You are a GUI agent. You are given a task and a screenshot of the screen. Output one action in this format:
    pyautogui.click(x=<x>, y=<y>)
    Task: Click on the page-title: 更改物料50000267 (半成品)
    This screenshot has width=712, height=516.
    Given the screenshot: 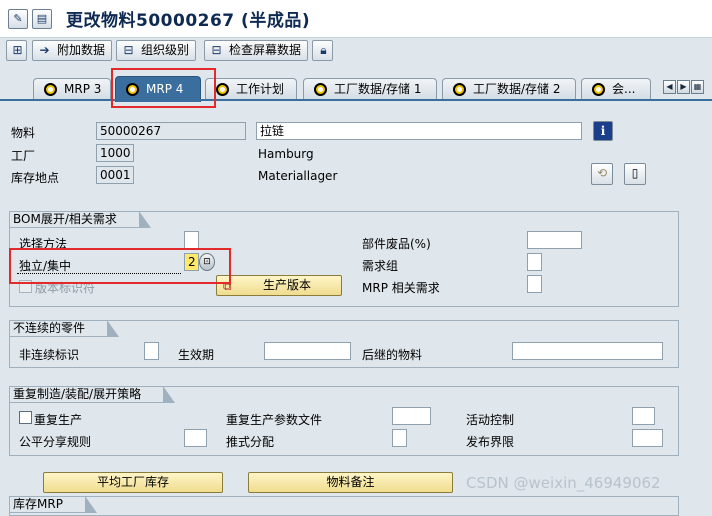 What is the action you would take?
    pyautogui.click(x=188, y=21)
    